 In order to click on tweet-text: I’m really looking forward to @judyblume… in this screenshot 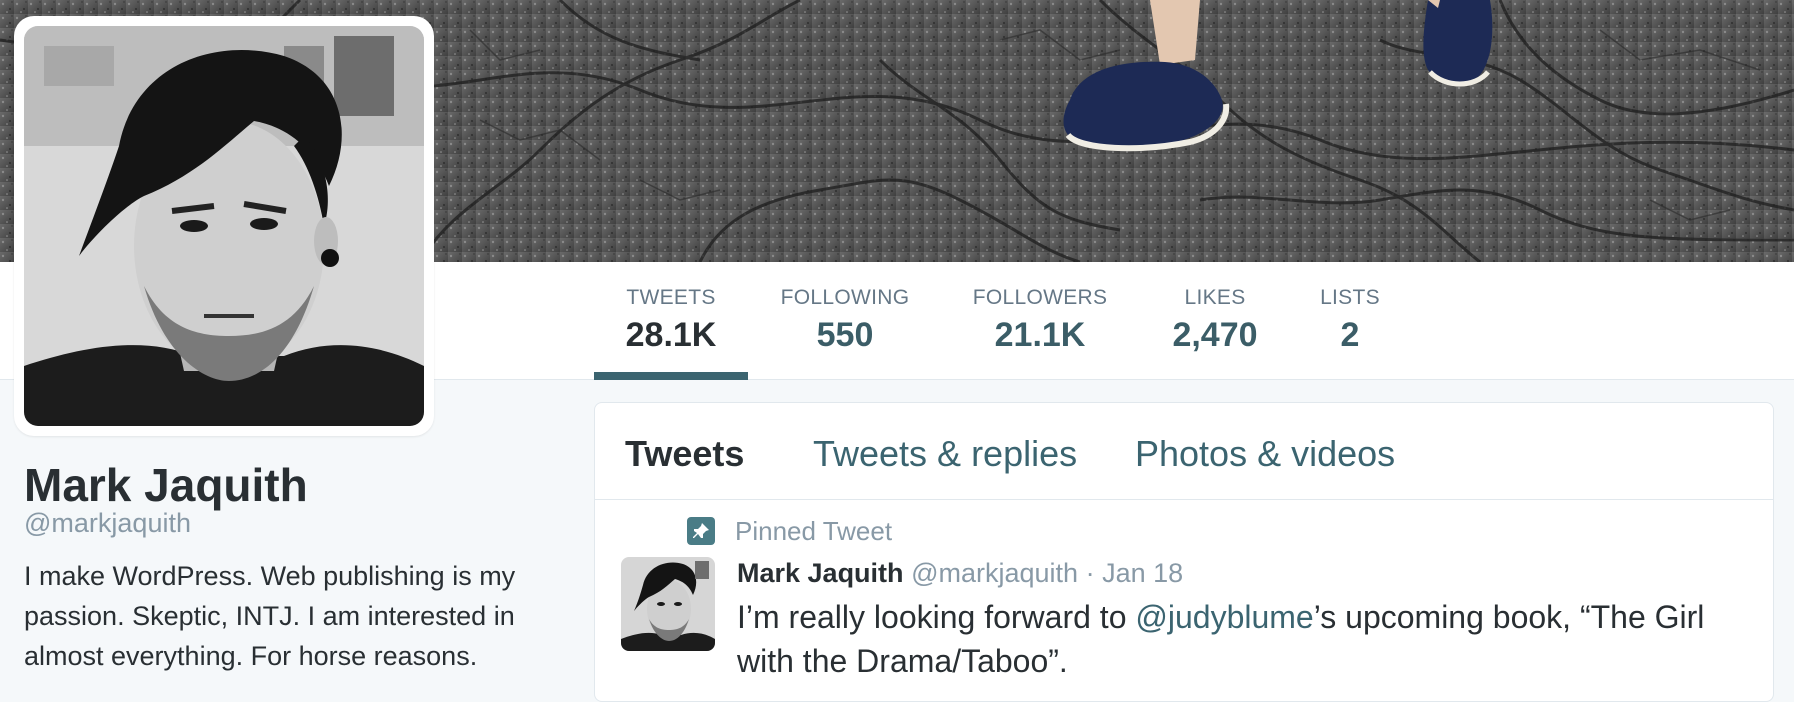, I will do `click(1237, 639)`.